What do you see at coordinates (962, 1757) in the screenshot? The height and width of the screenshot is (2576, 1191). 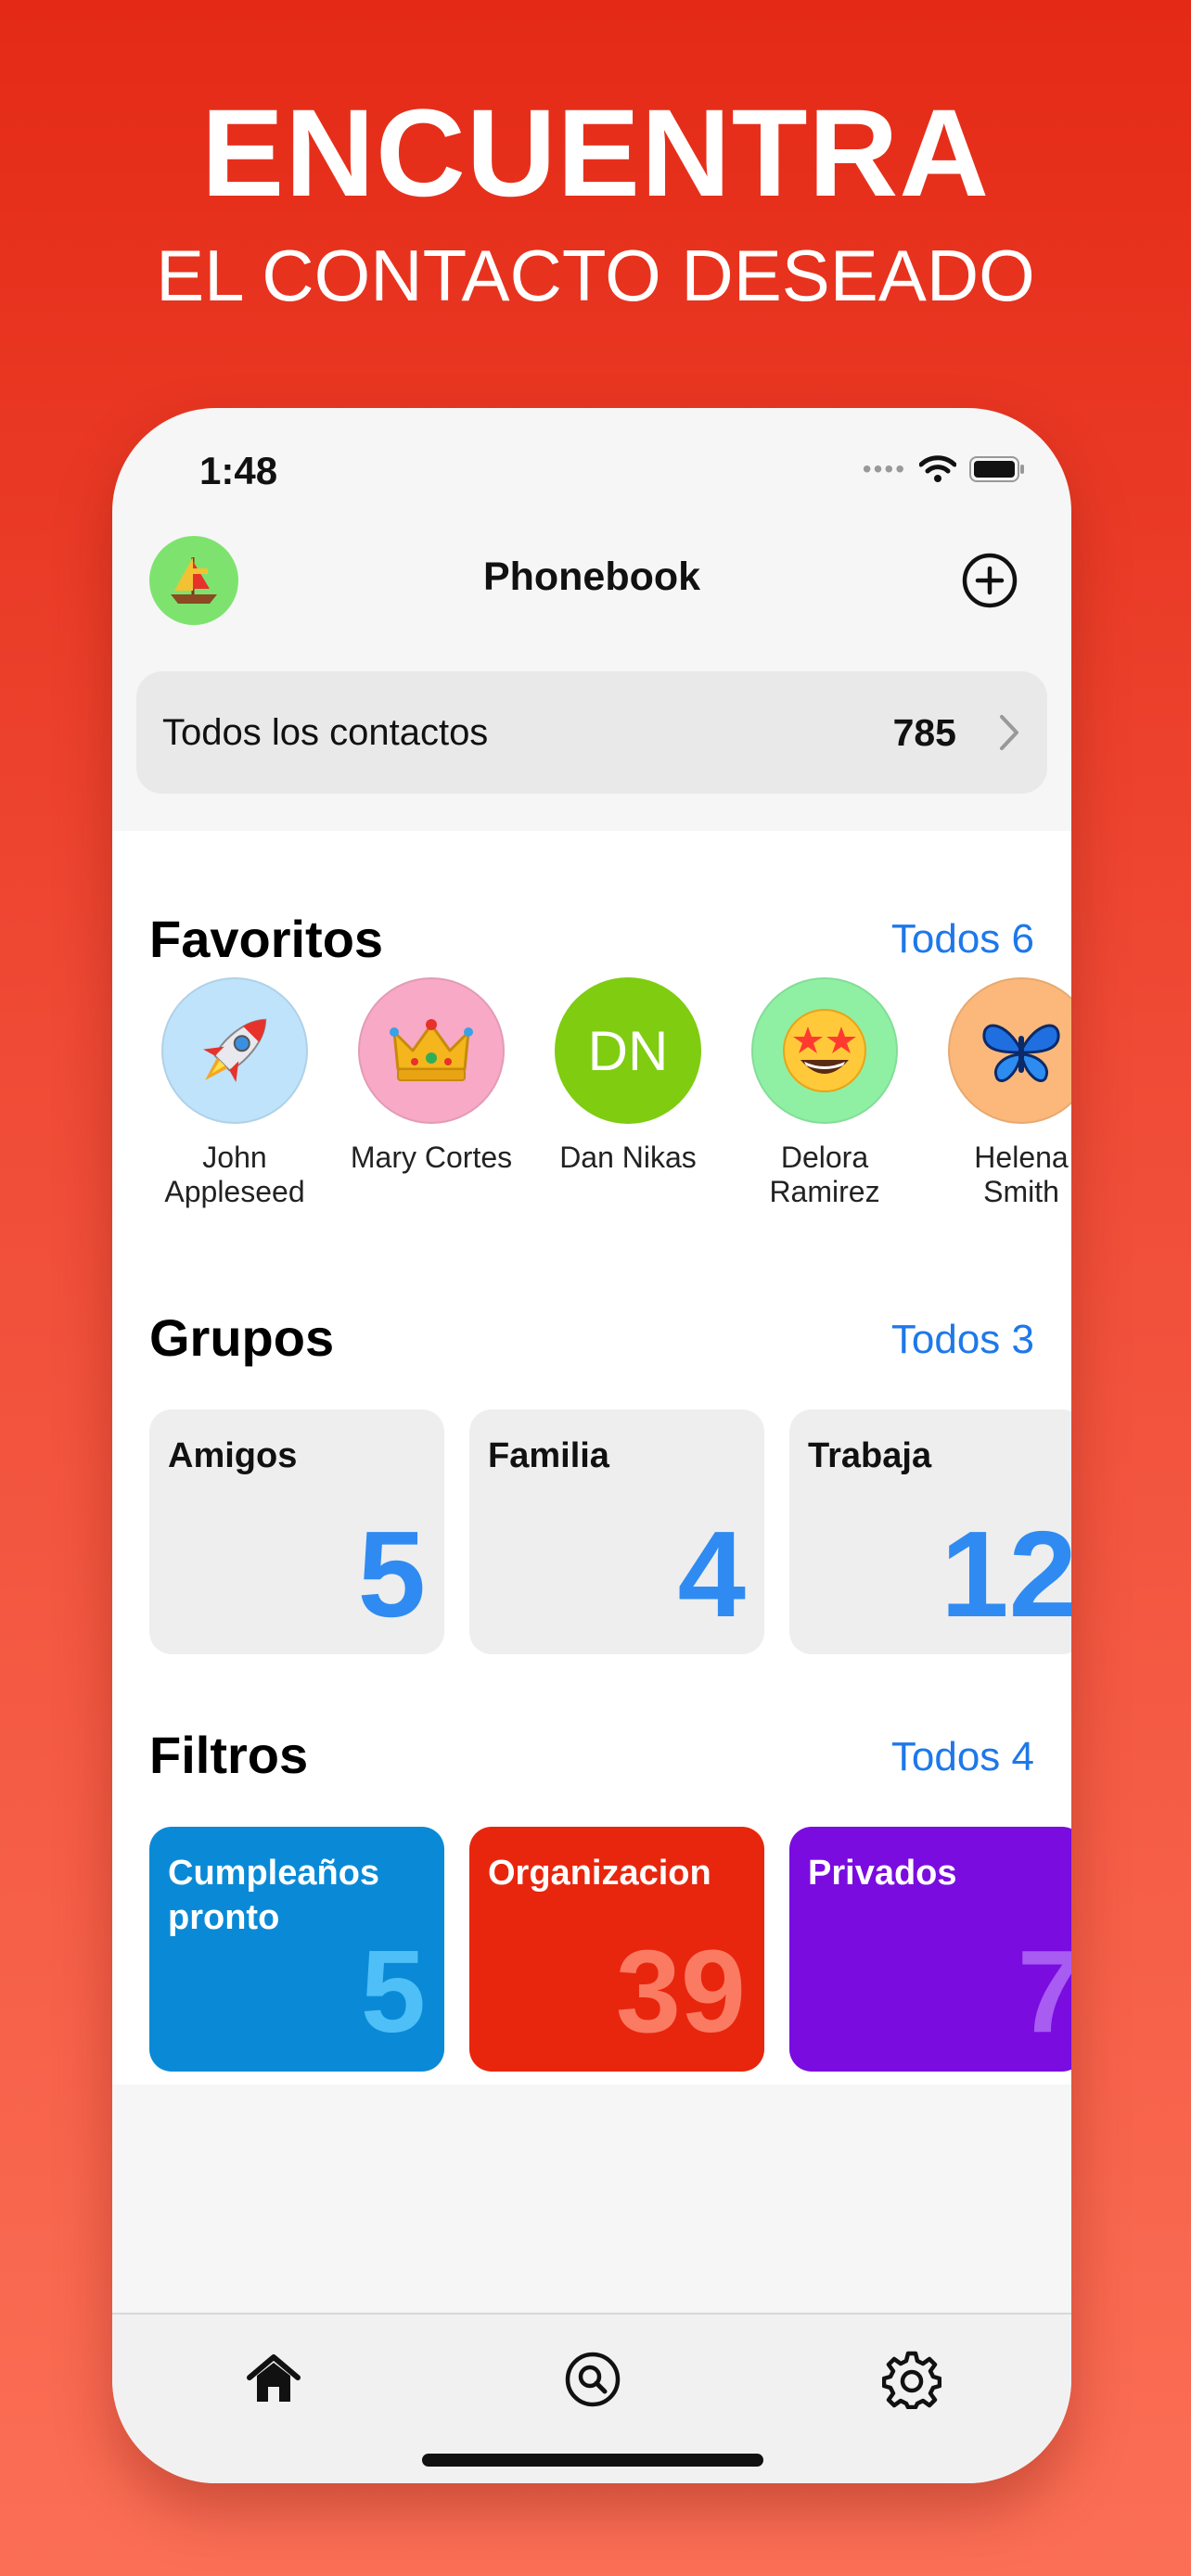 I see `filters-all-link: Todos 4` at bounding box center [962, 1757].